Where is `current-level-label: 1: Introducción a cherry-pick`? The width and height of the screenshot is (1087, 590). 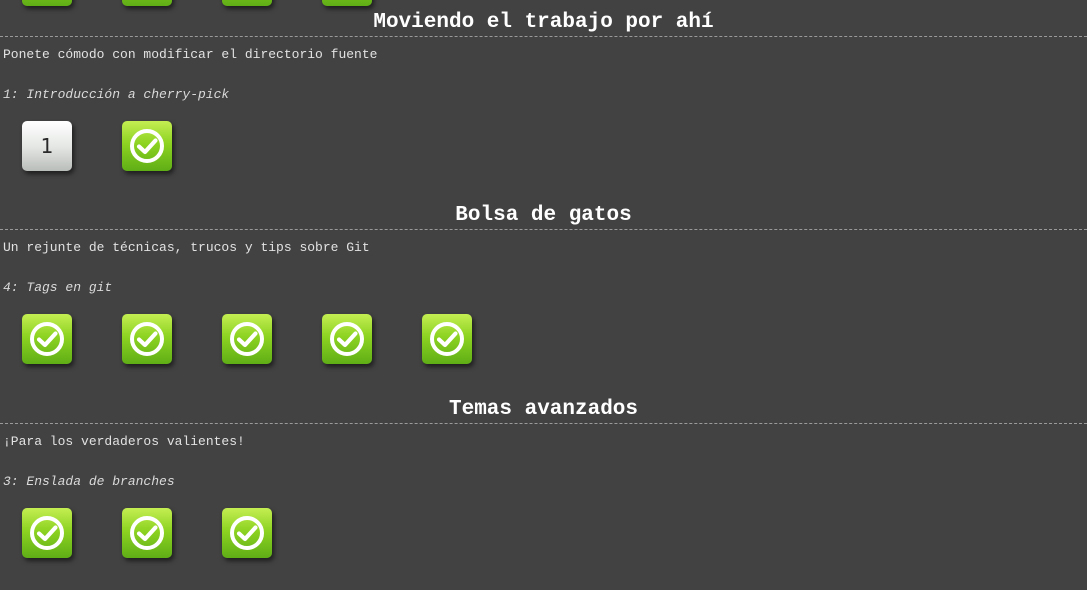 current-level-label: 1: Introducción a cherry-pick is located at coordinates (116, 94).